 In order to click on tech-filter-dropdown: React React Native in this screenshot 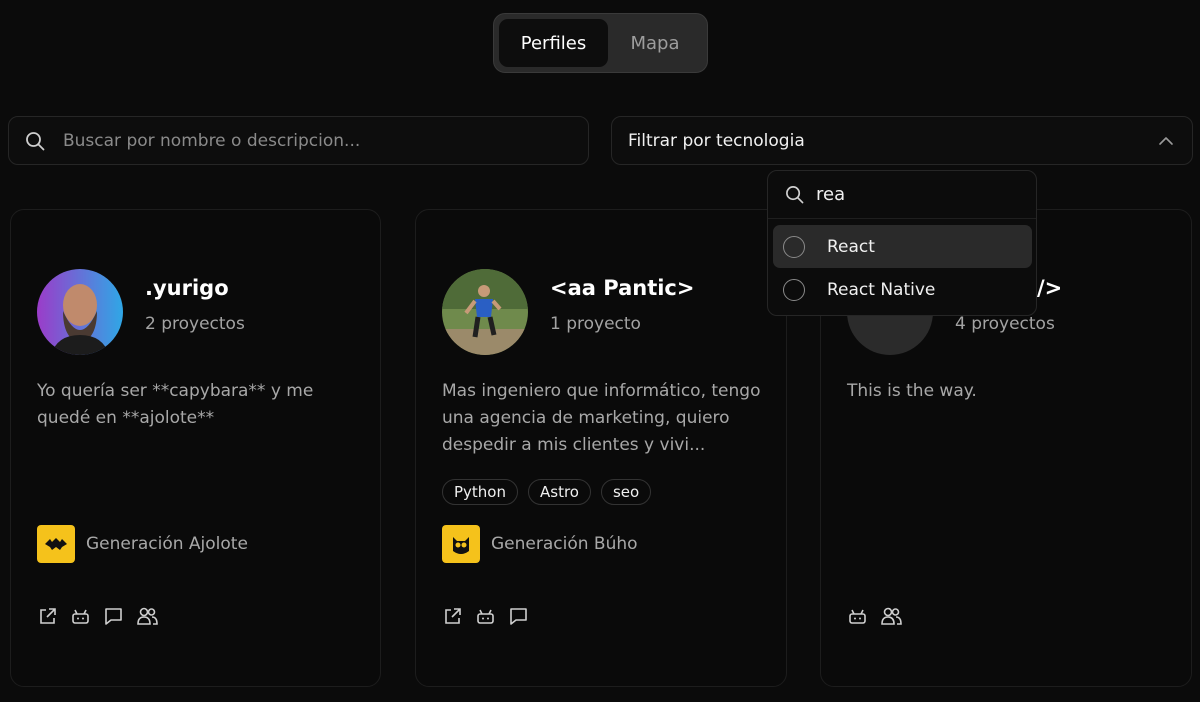, I will do `click(902, 243)`.